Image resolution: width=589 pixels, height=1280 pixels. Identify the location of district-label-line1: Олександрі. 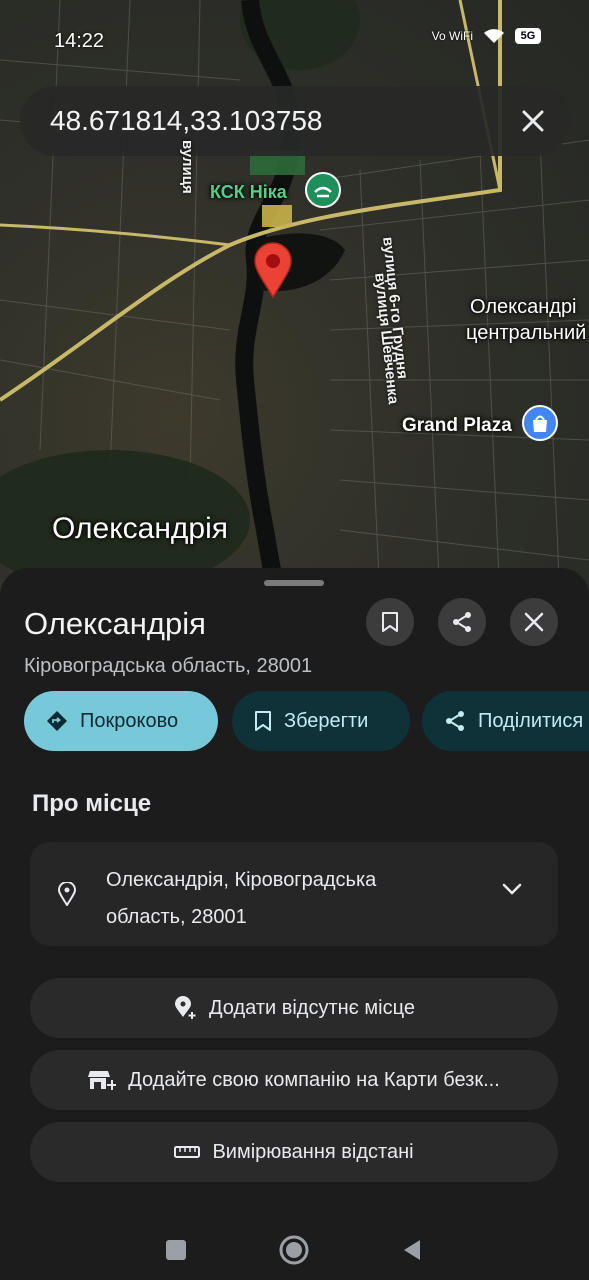
(523, 307).